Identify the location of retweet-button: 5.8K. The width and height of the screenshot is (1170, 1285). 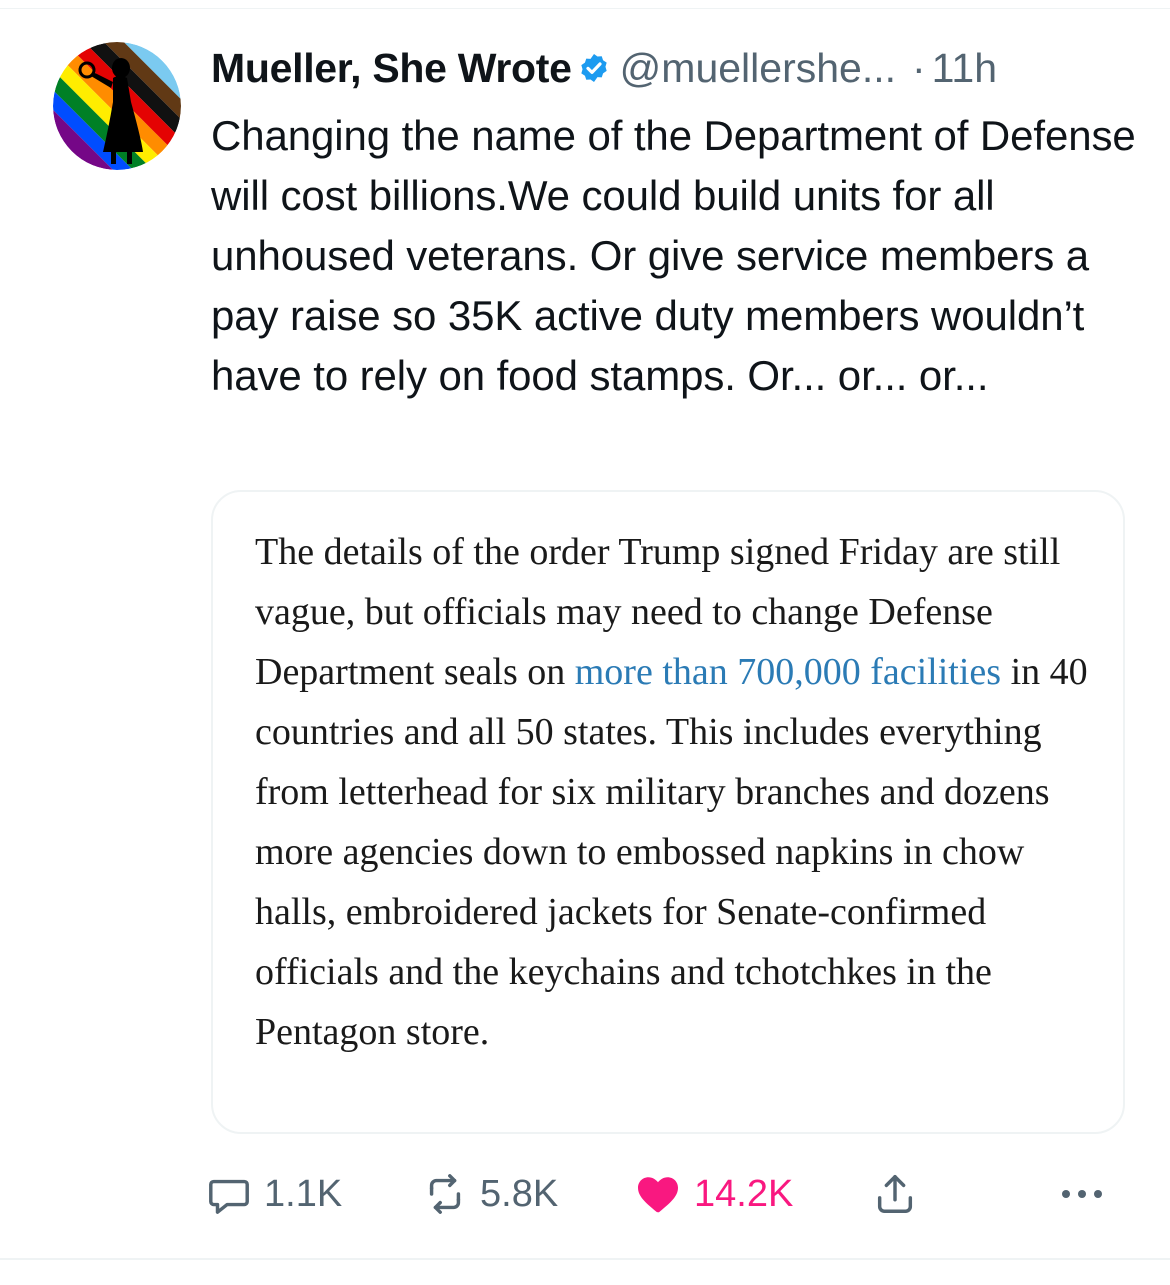
(490, 1194).